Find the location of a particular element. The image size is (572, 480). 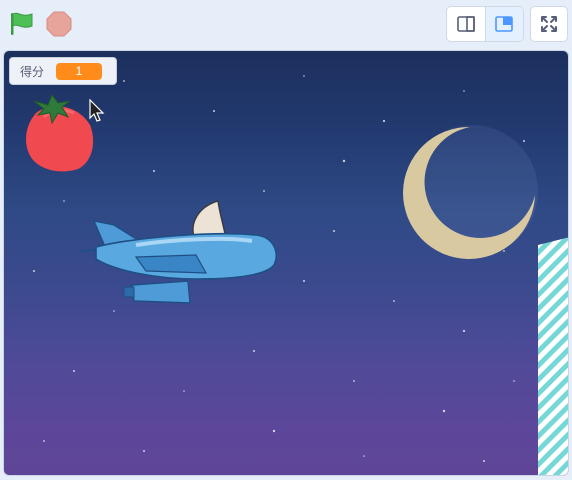

score-label: 得分 is located at coordinates (32, 71).